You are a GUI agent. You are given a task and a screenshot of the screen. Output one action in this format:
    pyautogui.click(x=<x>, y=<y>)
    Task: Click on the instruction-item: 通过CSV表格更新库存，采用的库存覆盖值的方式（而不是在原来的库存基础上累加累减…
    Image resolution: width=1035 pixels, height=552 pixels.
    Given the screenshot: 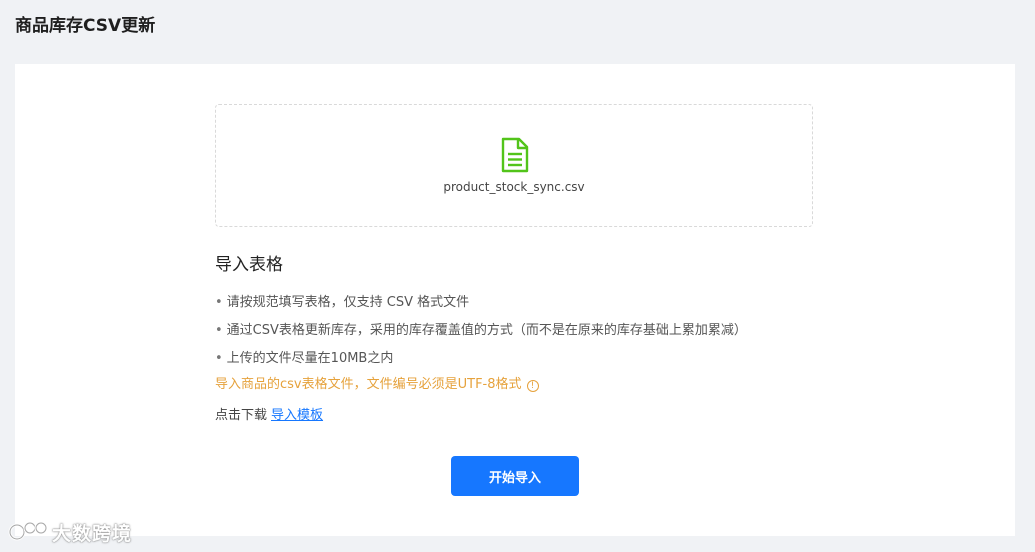 What is the action you would take?
    pyautogui.click(x=481, y=331)
    